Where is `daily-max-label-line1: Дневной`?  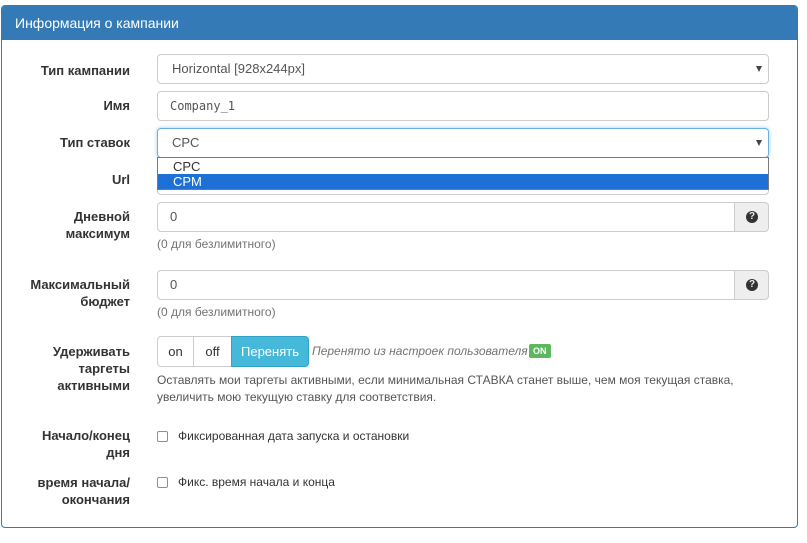 daily-max-label-line1: Дневной is located at coordinates (101, 216).